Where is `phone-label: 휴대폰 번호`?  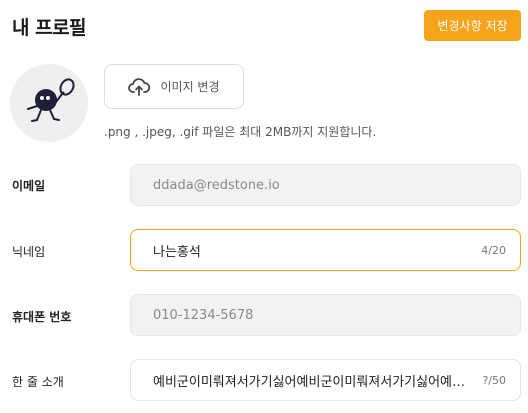
phone-label: 휴대폰 번호 is located at coordinates (42, 317).